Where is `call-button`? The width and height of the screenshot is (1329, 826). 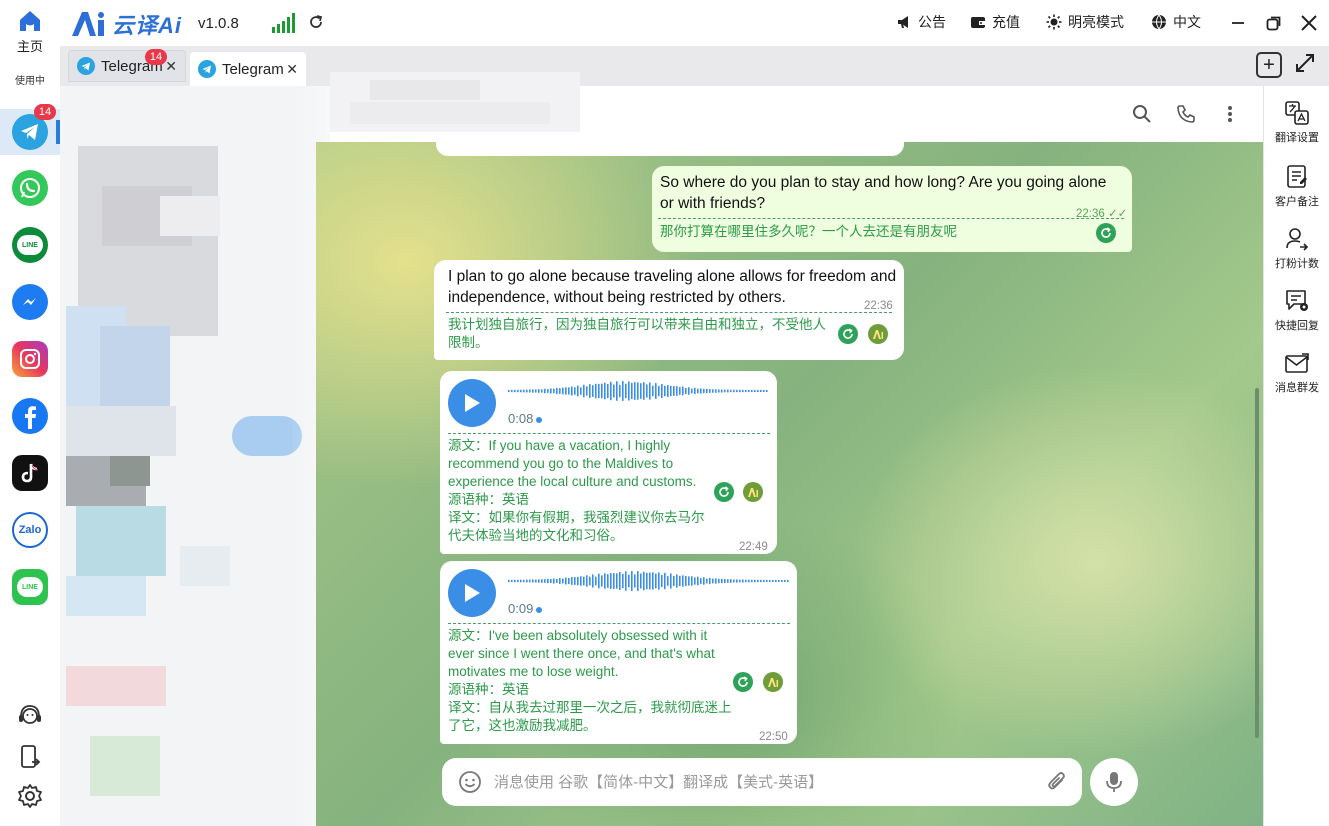
call-button is located at coordinates (1186, 114).